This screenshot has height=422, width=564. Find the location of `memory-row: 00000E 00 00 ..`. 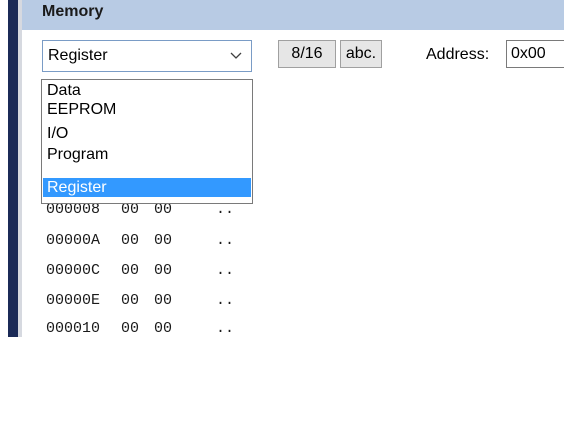

memory-row: 00000E 00 00 .. is located at coordinates (140, 302).